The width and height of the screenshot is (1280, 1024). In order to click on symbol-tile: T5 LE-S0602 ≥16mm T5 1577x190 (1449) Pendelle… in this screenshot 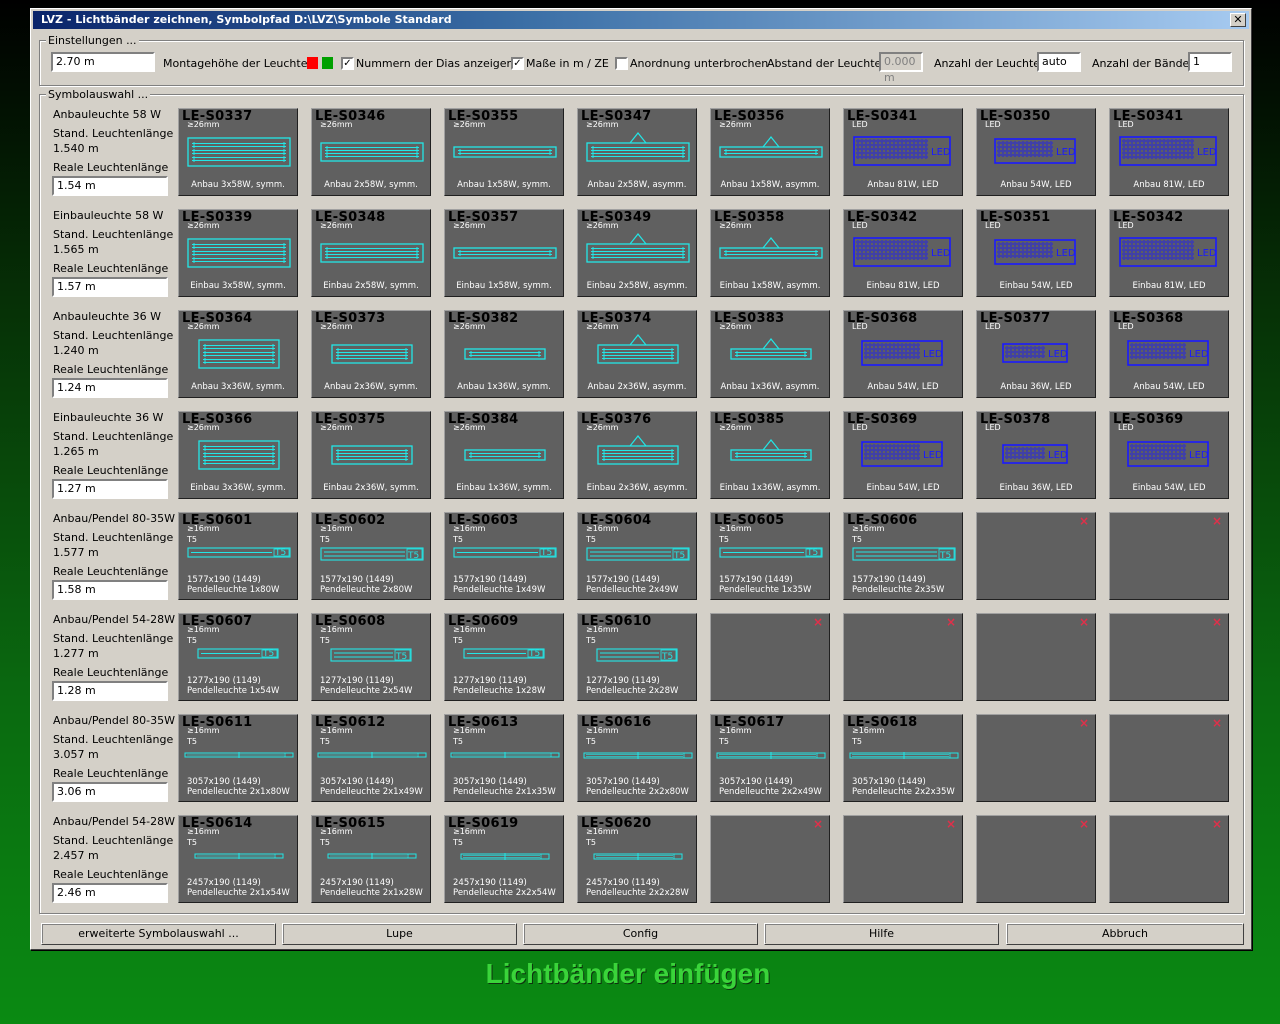, I will do `click(371, 556)`.